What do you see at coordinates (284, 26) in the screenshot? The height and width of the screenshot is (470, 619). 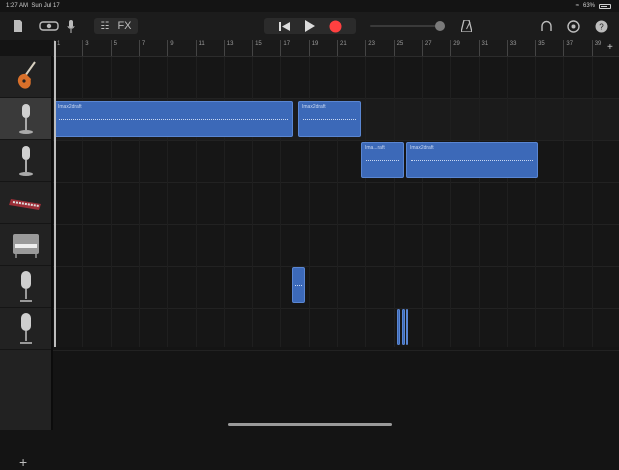 I see `go-to-beginning-icon` at bounding box center [284, 26].